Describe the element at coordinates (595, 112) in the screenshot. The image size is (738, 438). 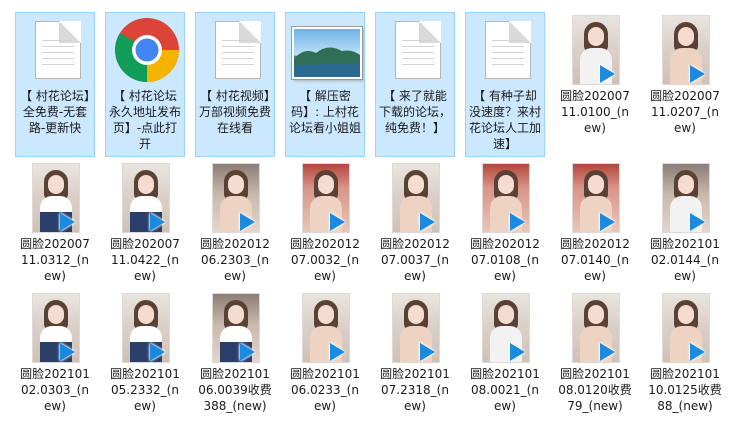
I see `file-name: 圆脸20200711.0100_(new)` at that location.